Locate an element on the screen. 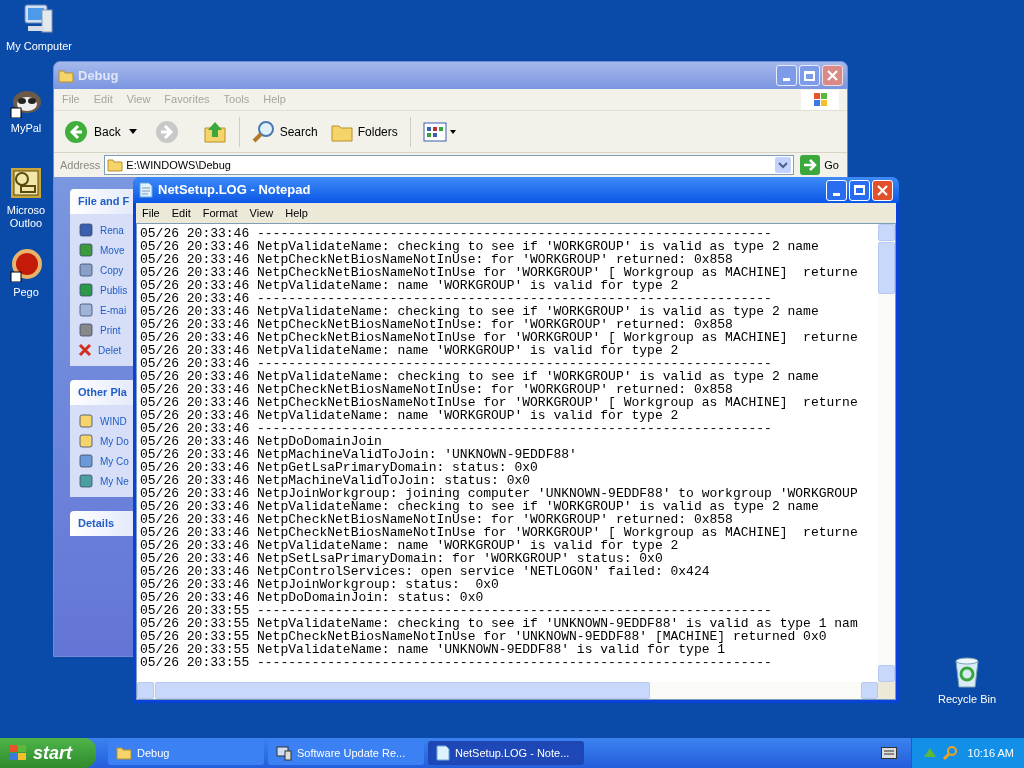  panel-link: WIND is located at coordinates (113, 421).